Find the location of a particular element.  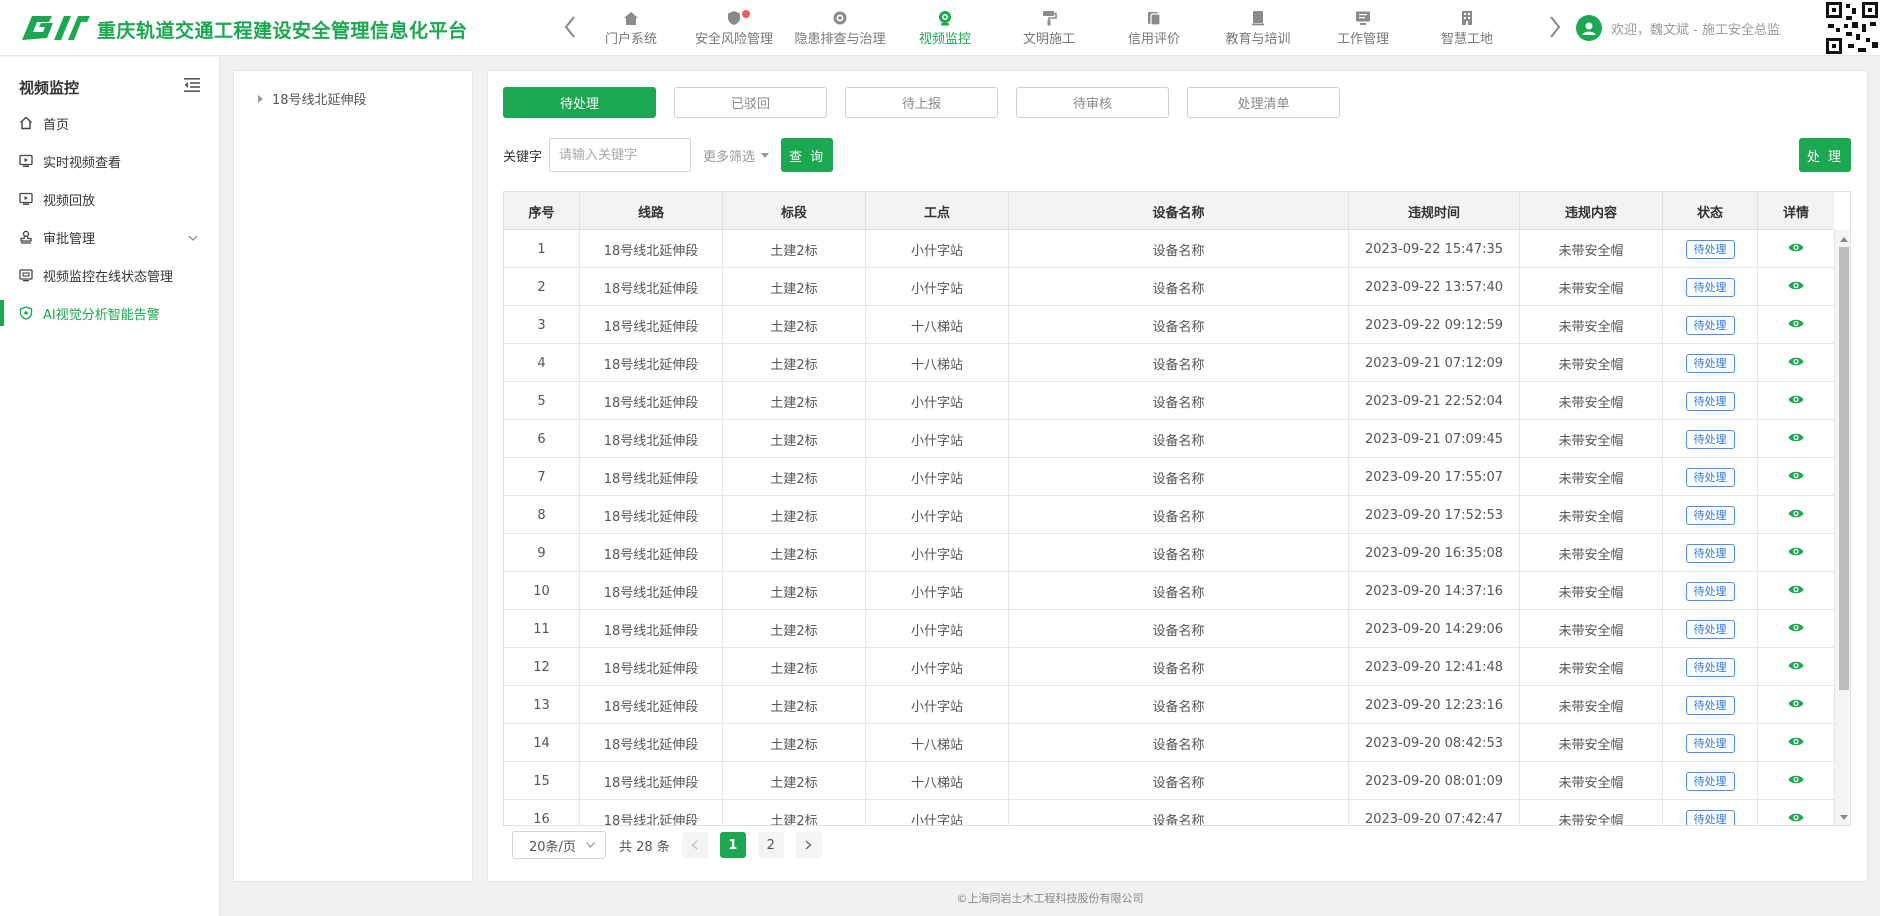

sidebar-item-3: 视频回放 is located at coordinates (110, 199).